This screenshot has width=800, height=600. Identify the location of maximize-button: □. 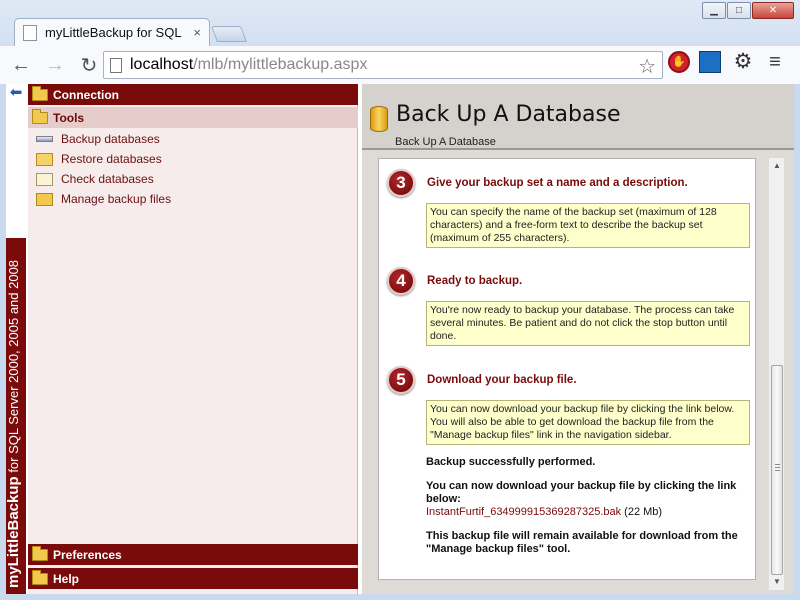
(739, 10).